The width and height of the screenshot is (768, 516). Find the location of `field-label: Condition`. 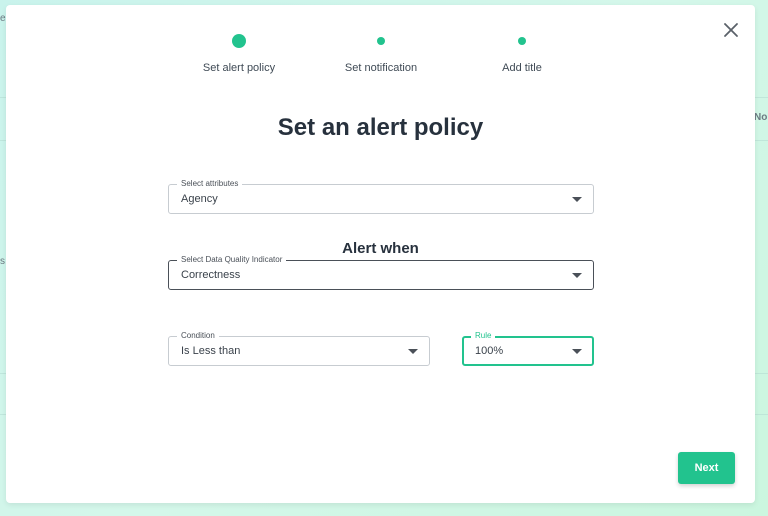

field-label: Condition is located at coordinates (198, 336).